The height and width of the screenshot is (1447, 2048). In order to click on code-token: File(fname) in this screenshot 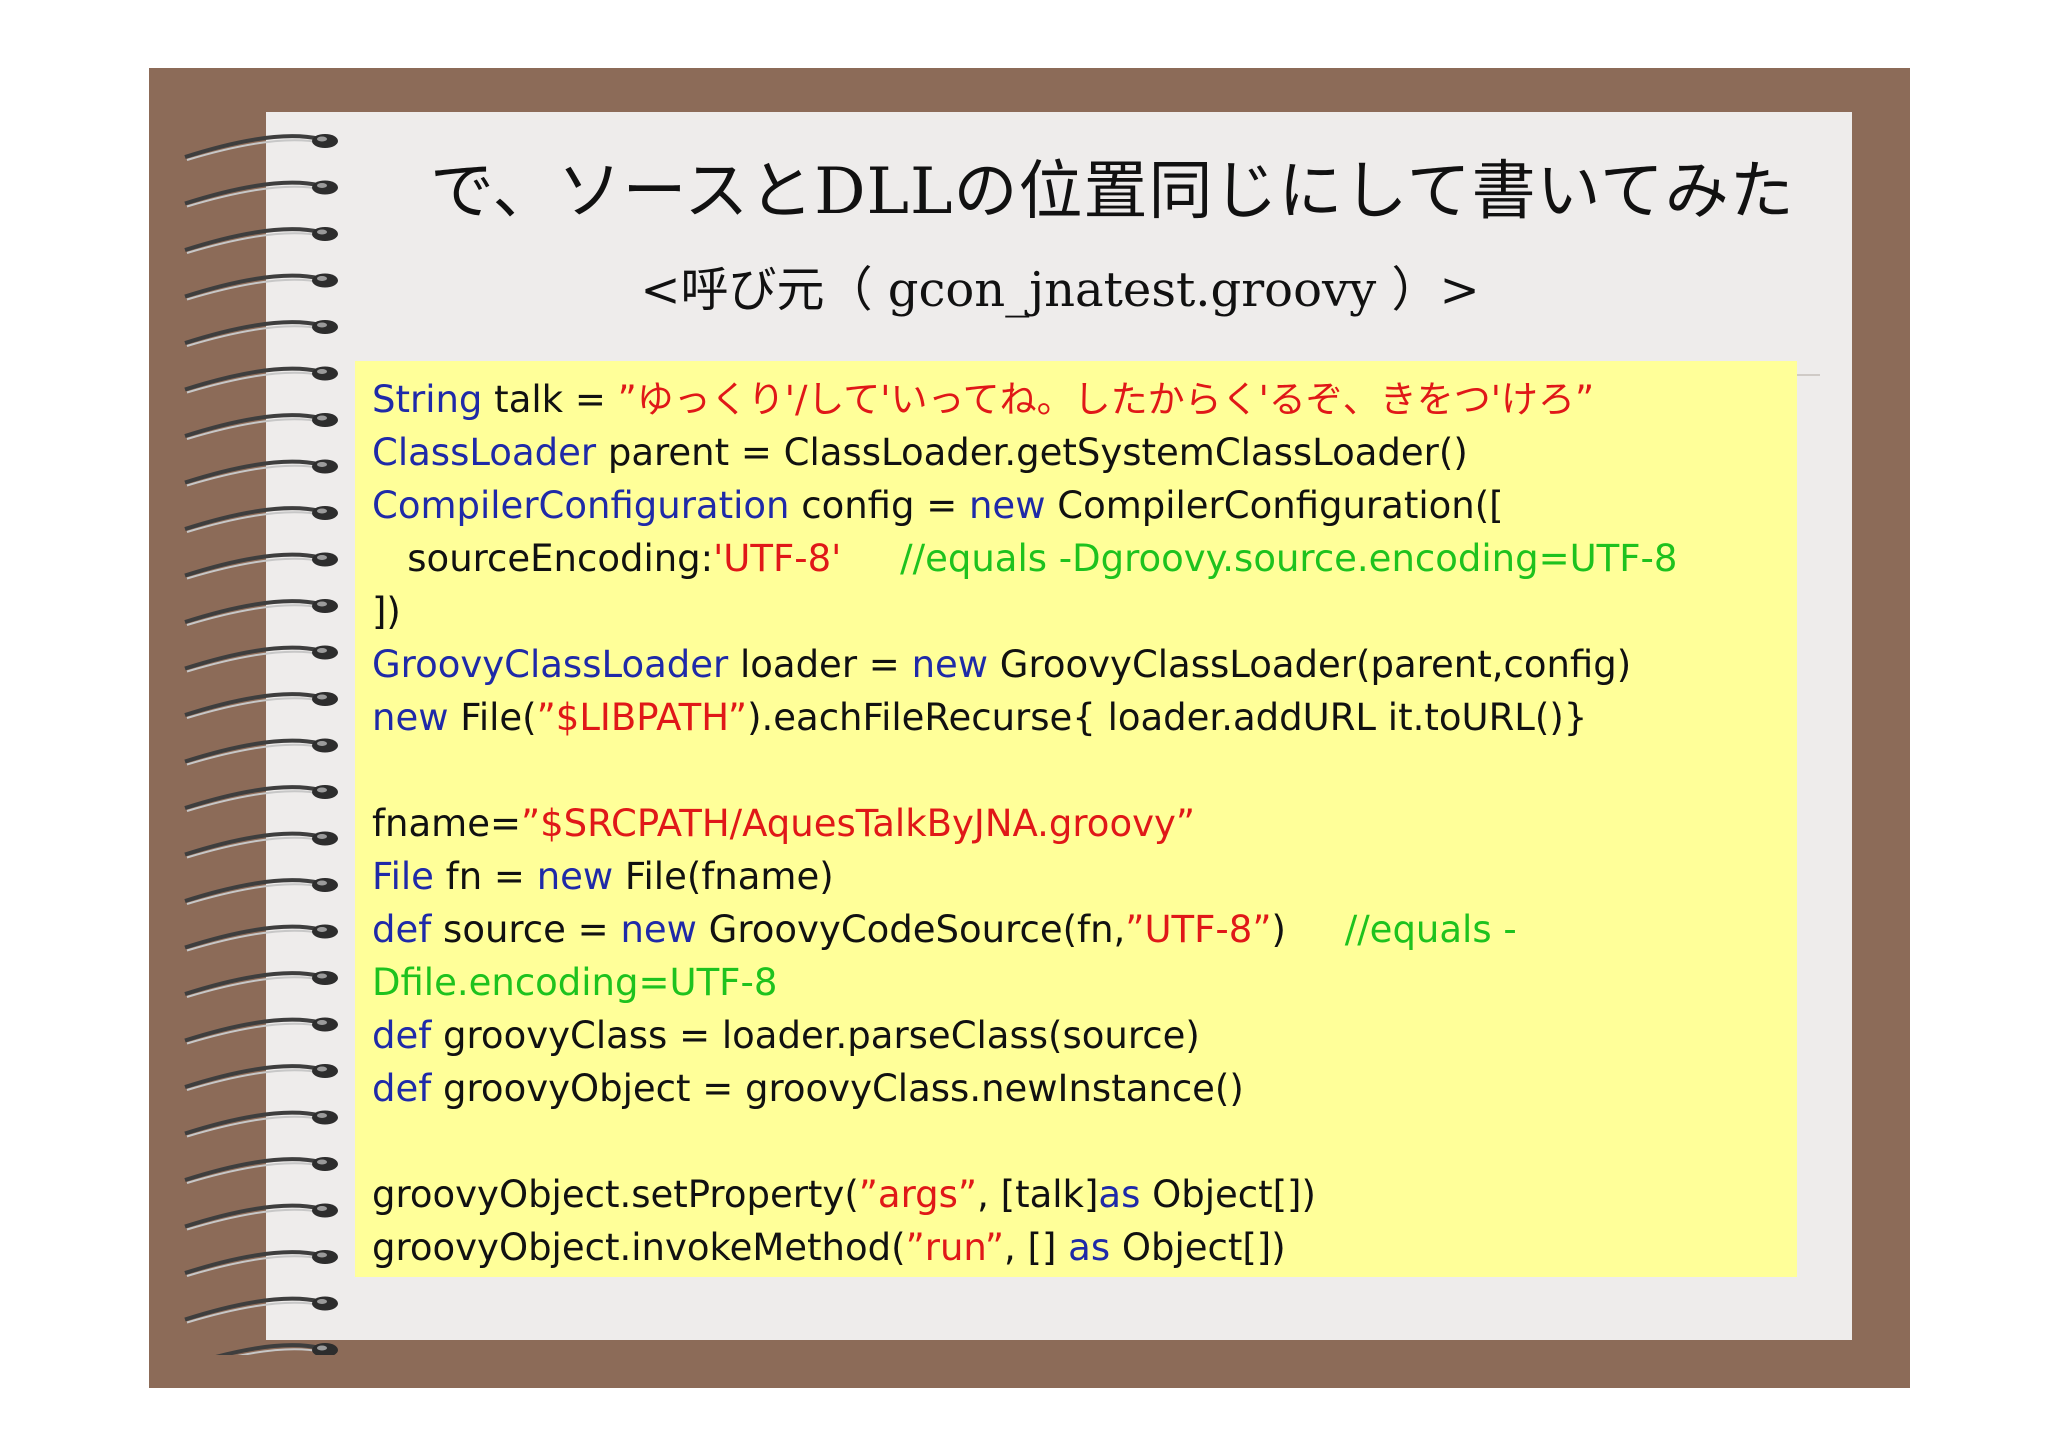, I will do `click(723, 876)`.